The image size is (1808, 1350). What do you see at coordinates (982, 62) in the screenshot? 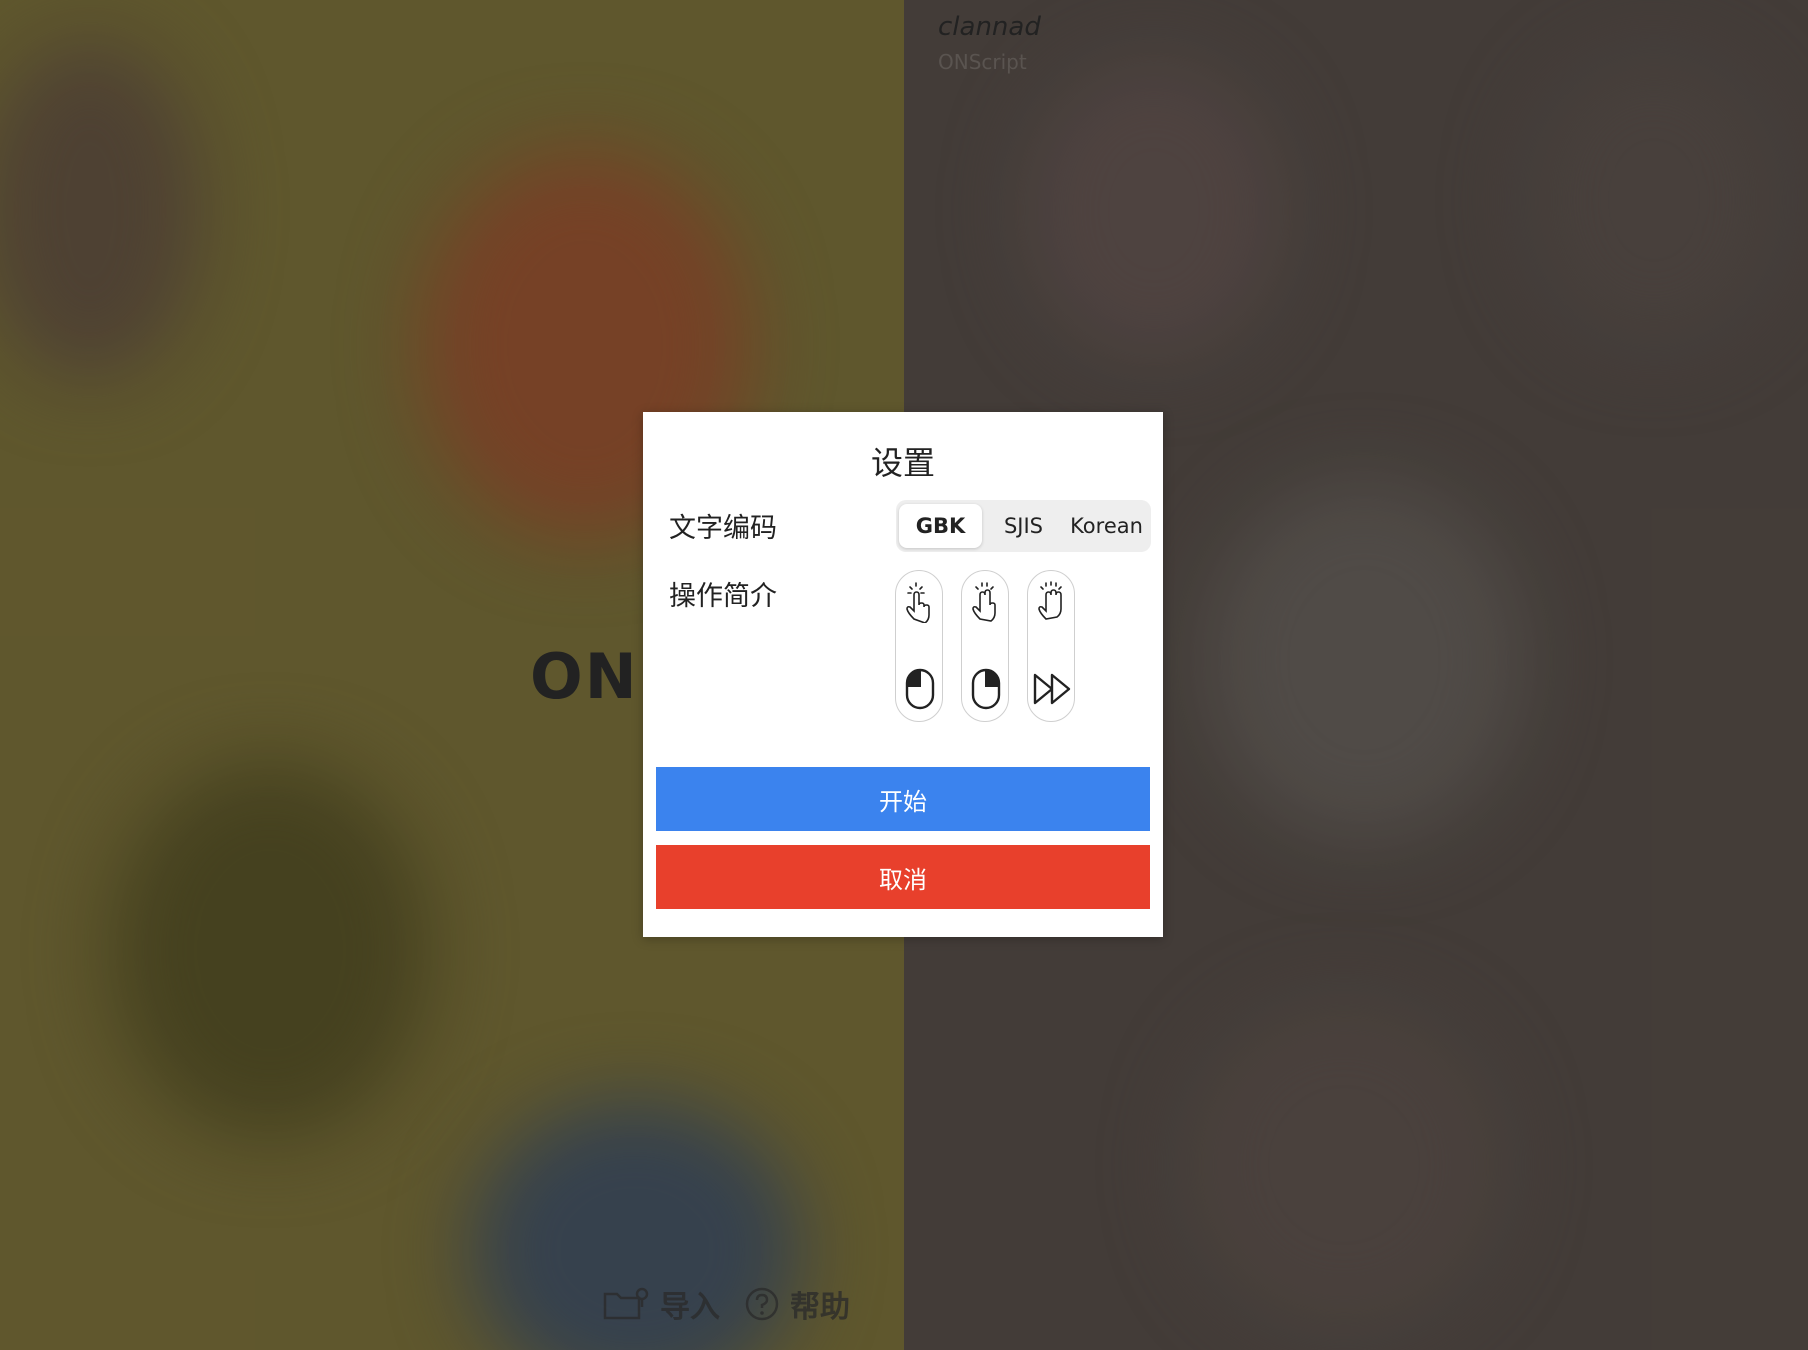
I see `game-engine-label: ONScript` at bounding box center [982, 62].